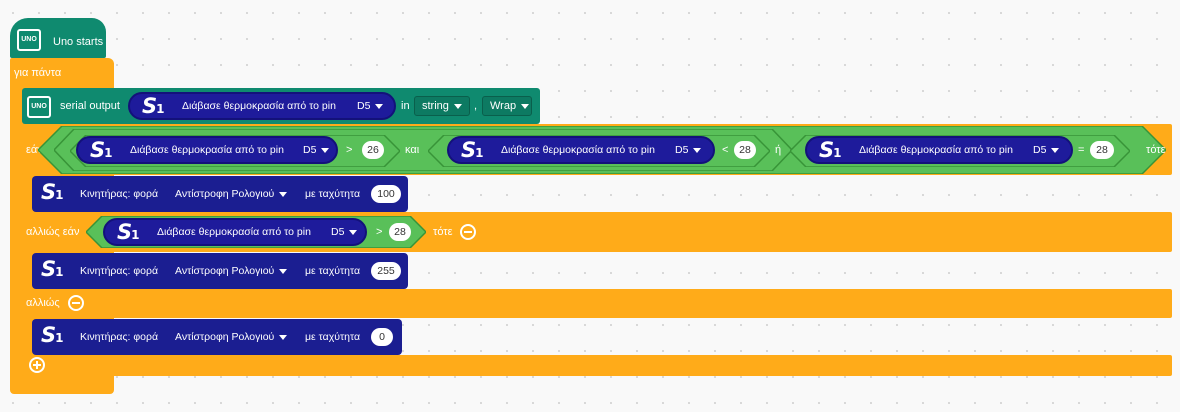 This screenshot has width=1180, height=412. What do you see at coordinates (405, 106) in the screenshot?
I see `in-label: in` at bounding box center [405, 106].